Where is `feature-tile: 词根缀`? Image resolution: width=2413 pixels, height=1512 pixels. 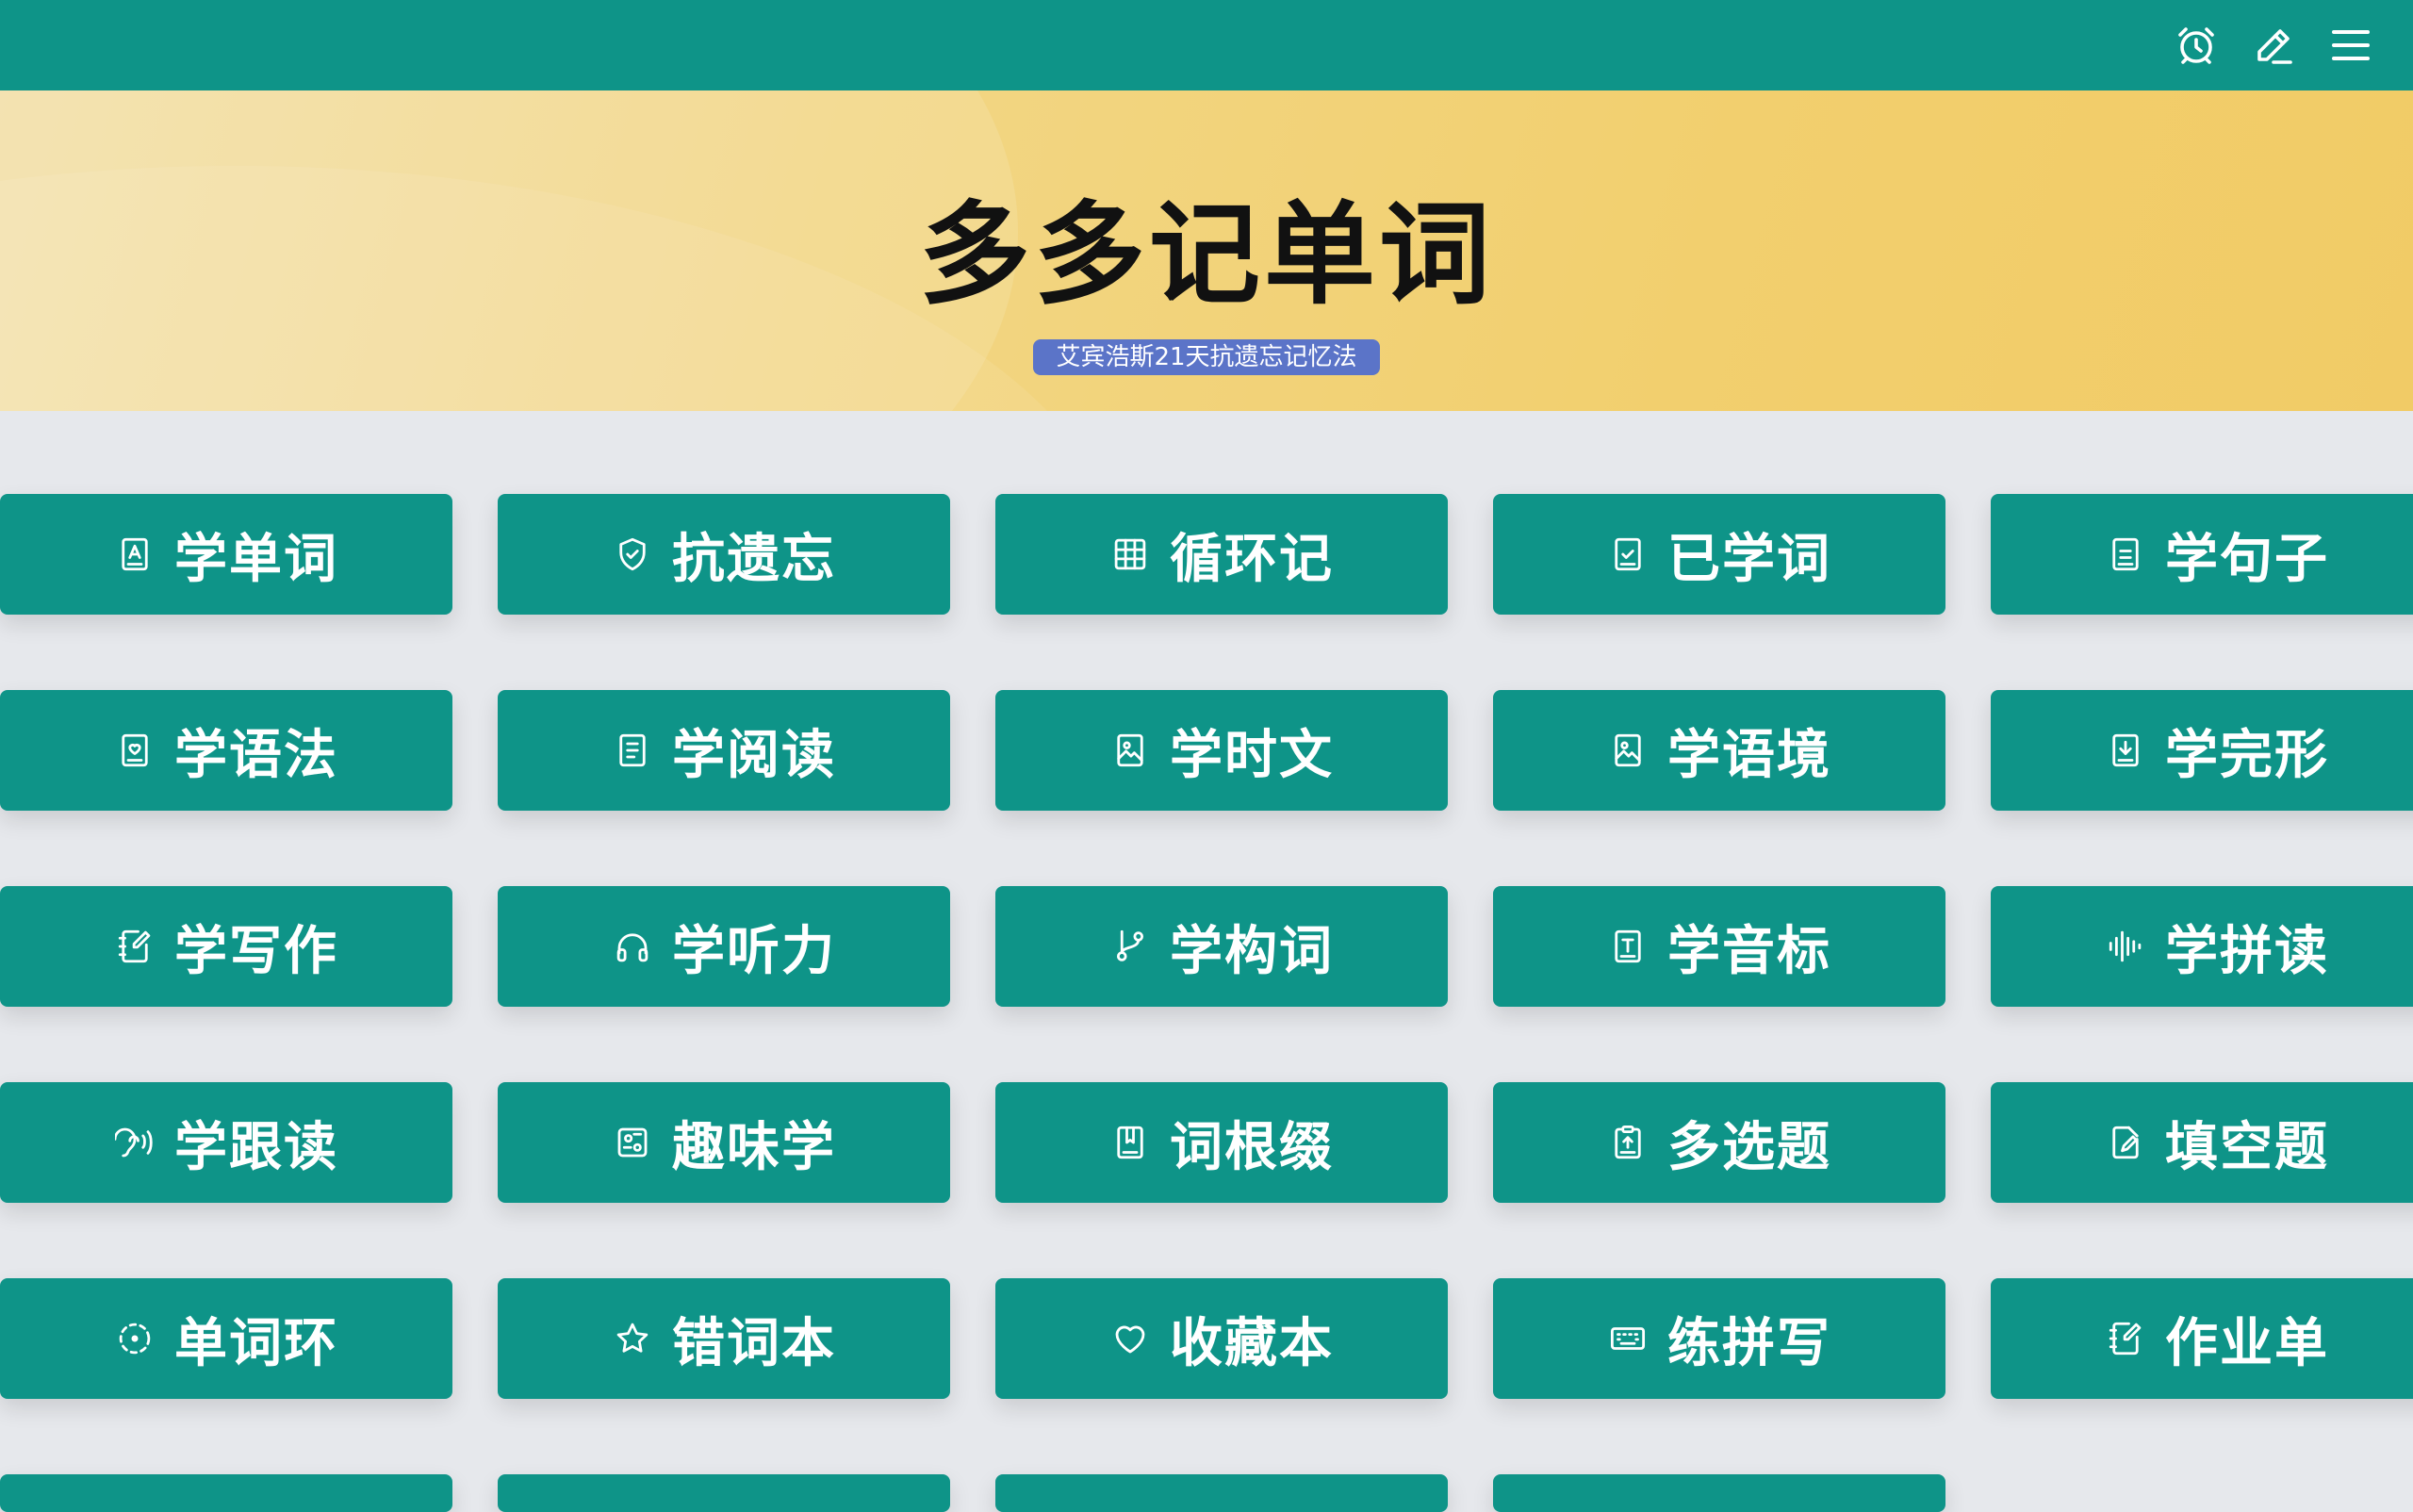
feature-tile: 词根缀 is located at coordinates (1221, 1143).